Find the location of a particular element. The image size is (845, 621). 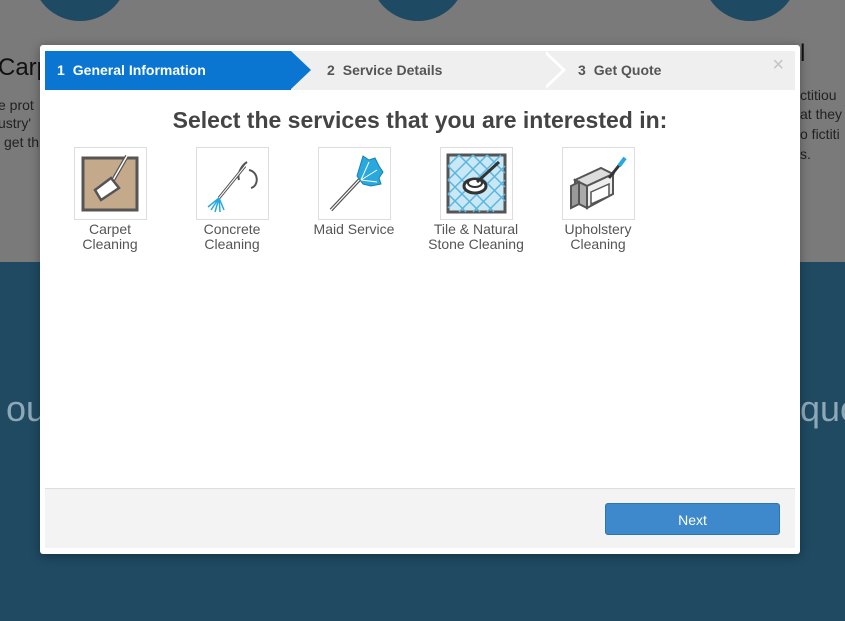

background-big-text-right: quo is located at coordinates (822, 408).